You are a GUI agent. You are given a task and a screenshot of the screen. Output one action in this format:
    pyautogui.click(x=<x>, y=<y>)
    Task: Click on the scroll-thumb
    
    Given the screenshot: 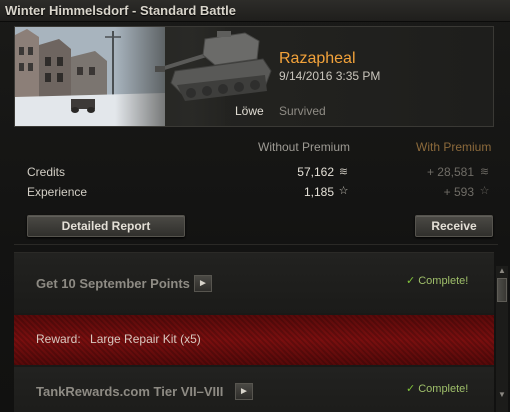 What is the action you would take?
    pyautogui.click(x=502, y=290)
    